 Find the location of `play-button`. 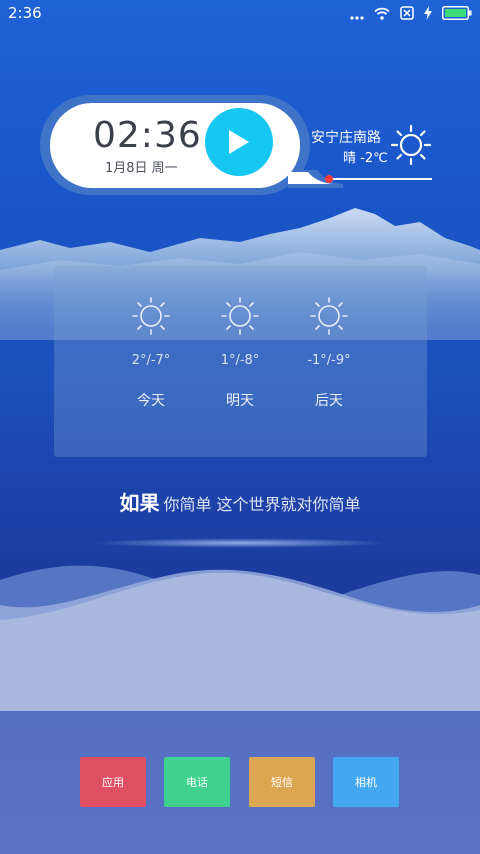

play-button is located at coordinates (239, 142).